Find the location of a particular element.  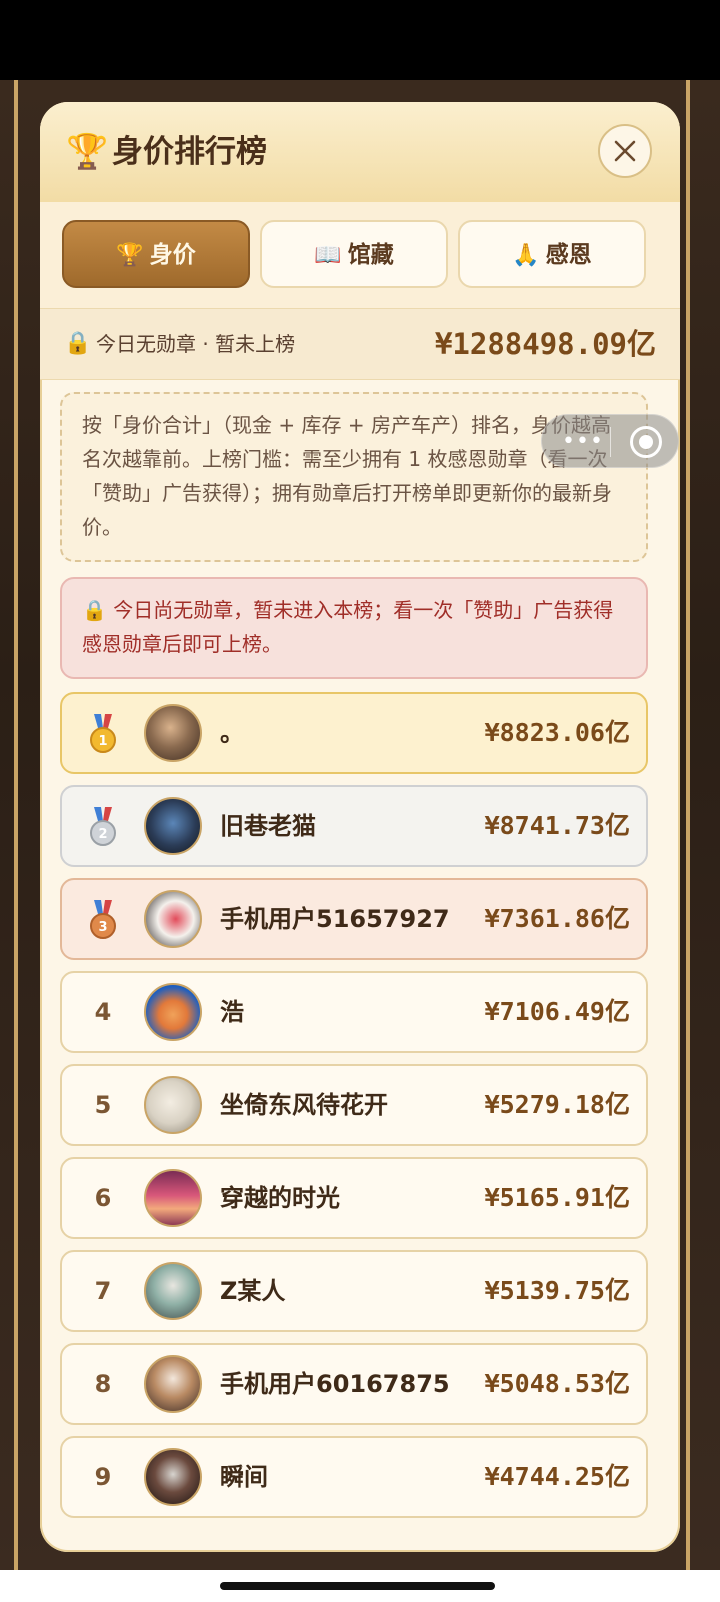

net-worth-value: ¥7361.86亿 is located at coordinates (557, 918).